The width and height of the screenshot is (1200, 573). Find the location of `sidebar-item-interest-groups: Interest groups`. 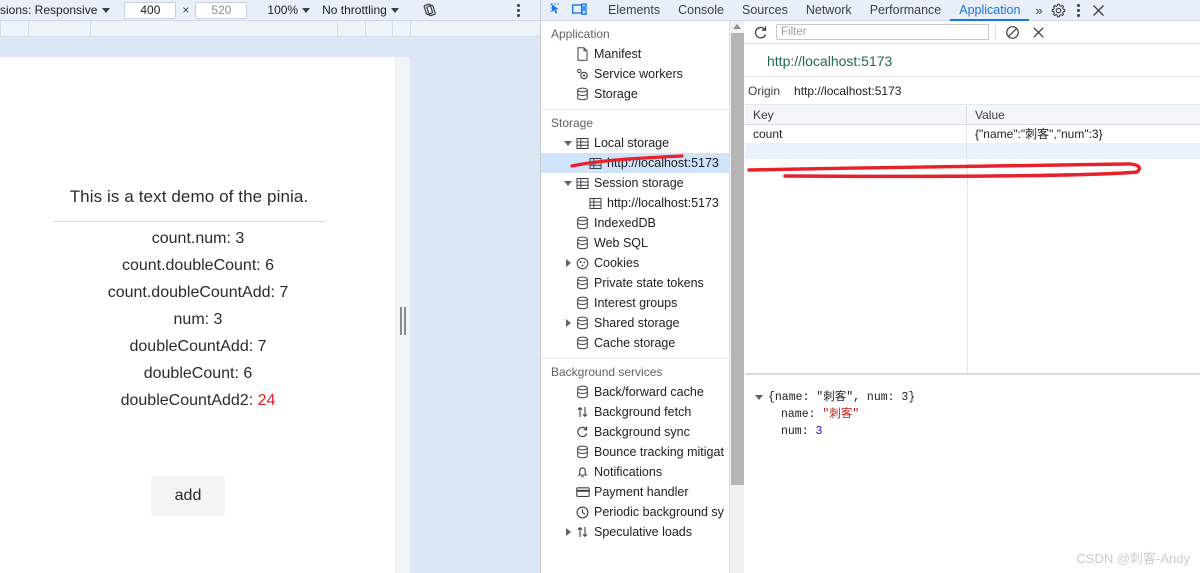

sidebar-item-interest-groups: Interest groups is located at coordinates (642, 303).